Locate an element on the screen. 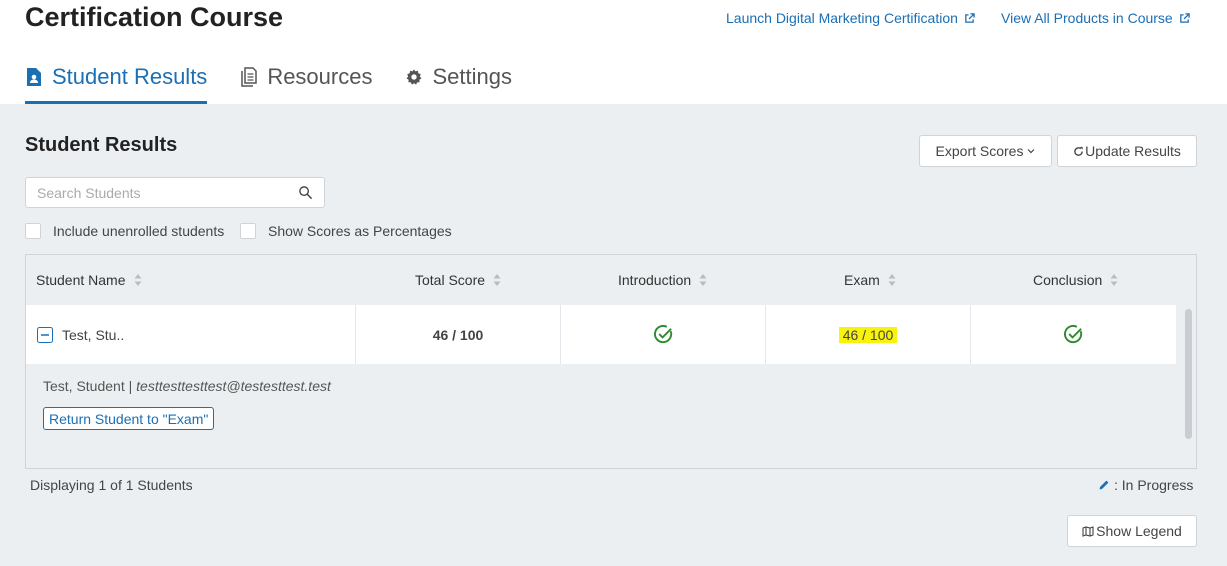 The width and height of the screenshot is (1227, 566). map-icon is located at coordinates (1088, 531).